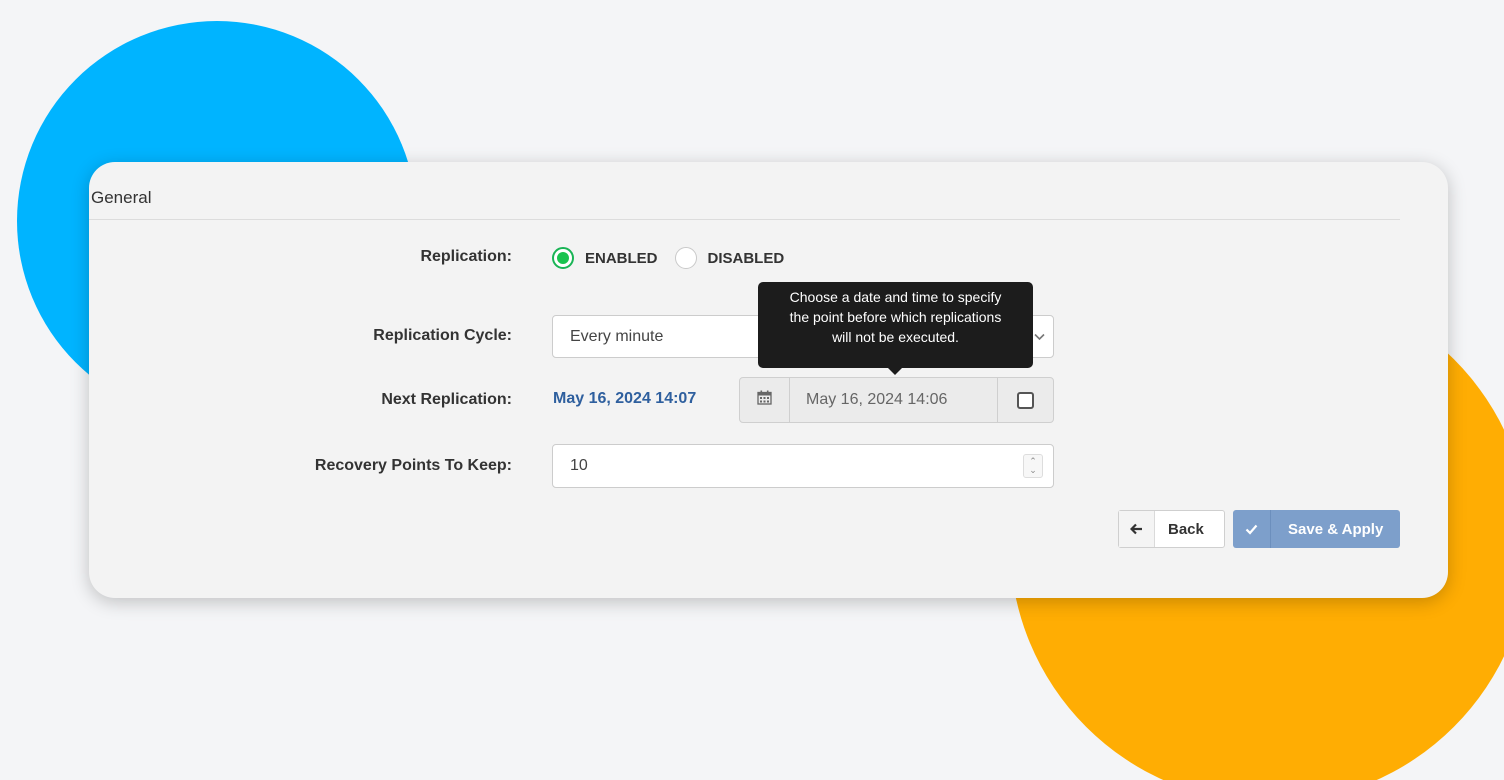  I want to click on save-apply-label: Save & Apply, so click(1336, 529).